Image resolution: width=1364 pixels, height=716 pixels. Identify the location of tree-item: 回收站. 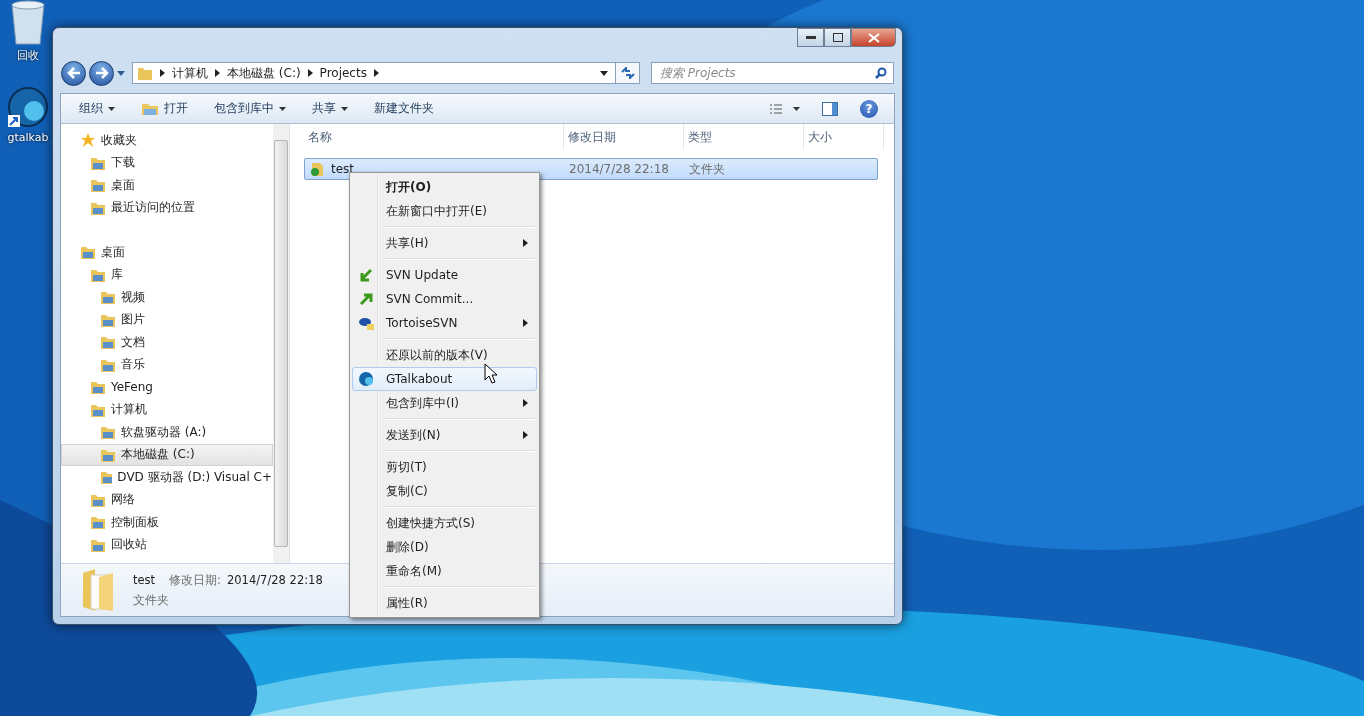
(167, 544).